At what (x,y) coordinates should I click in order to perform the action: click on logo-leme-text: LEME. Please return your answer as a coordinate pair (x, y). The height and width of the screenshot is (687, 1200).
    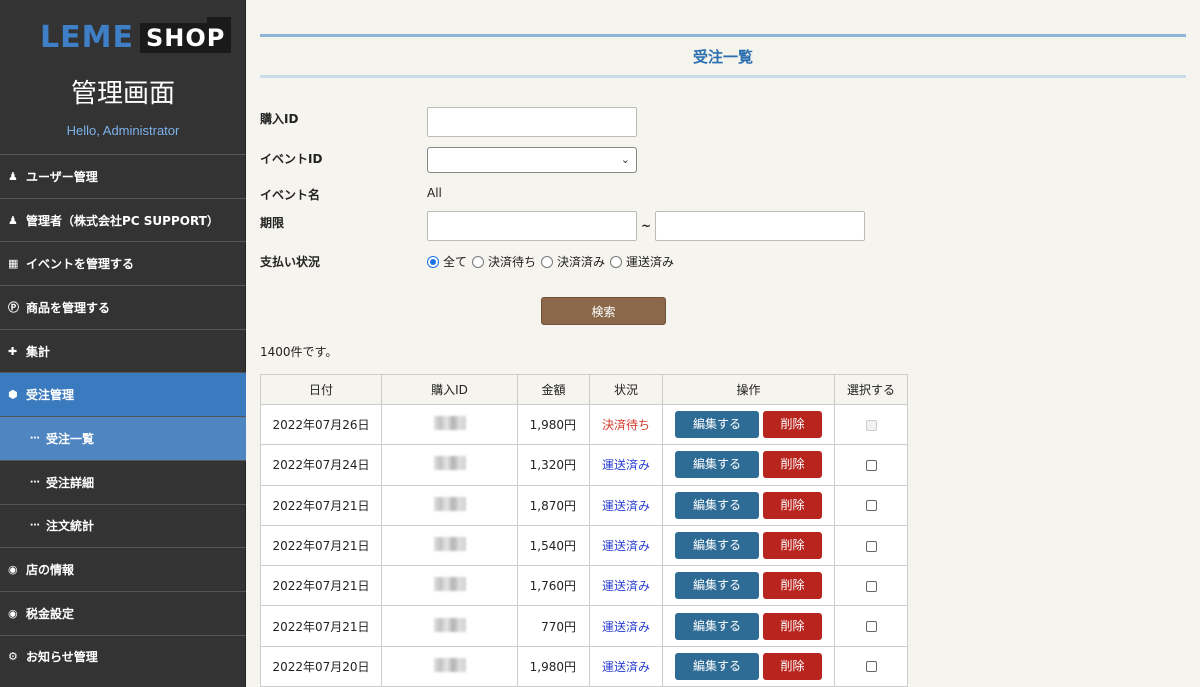
    Looking at the image, I should click on (87, 37).